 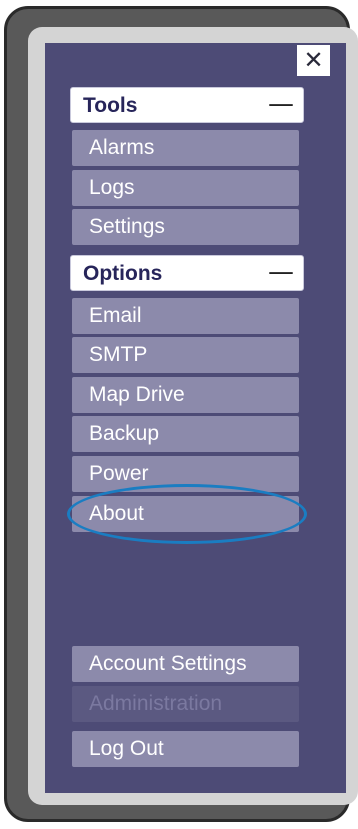 What do you see at coordinates (185, 355) in the screenshot?
I see `menu-item-smtp: SMTP` at bounding box center [185, 355].